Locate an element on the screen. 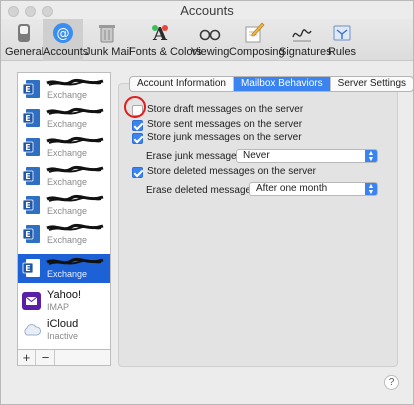  glasses-icon is located at coordinates (210, 35).